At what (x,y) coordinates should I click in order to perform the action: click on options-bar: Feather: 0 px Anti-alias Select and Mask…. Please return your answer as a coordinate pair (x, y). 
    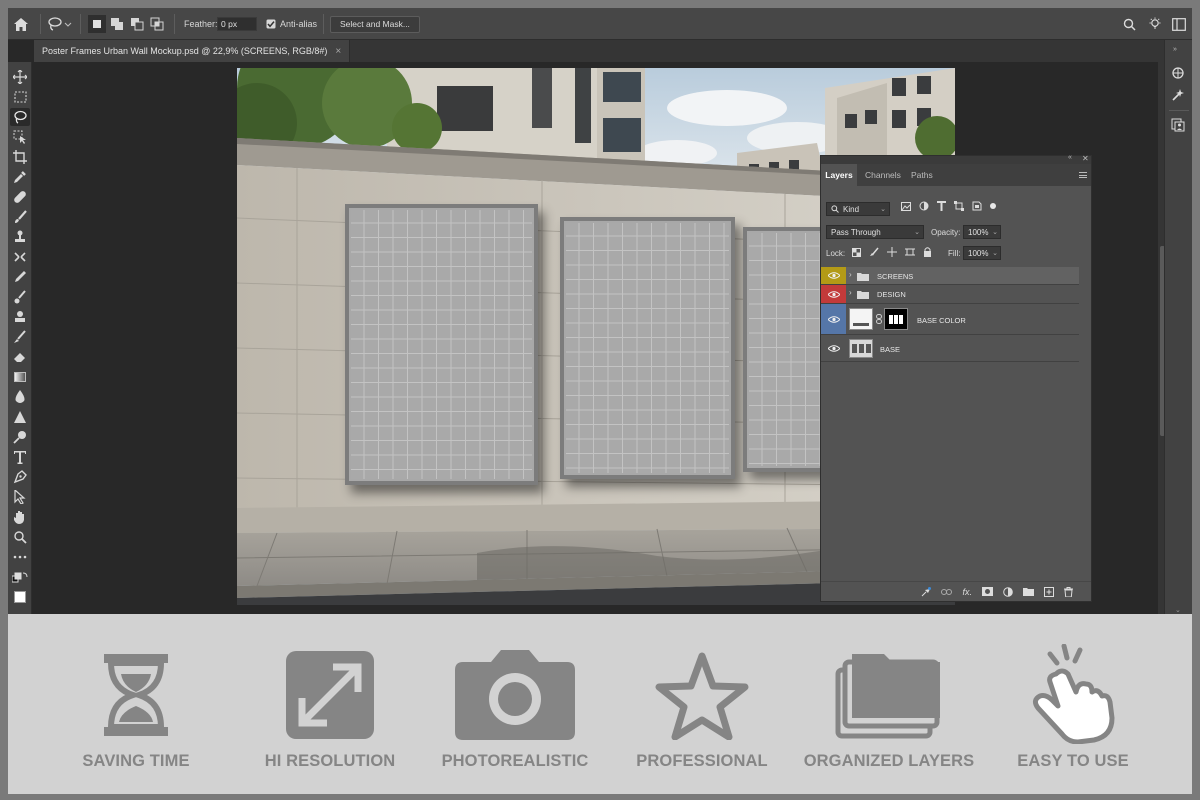
    Looking at the image, I should click on (600, 24).